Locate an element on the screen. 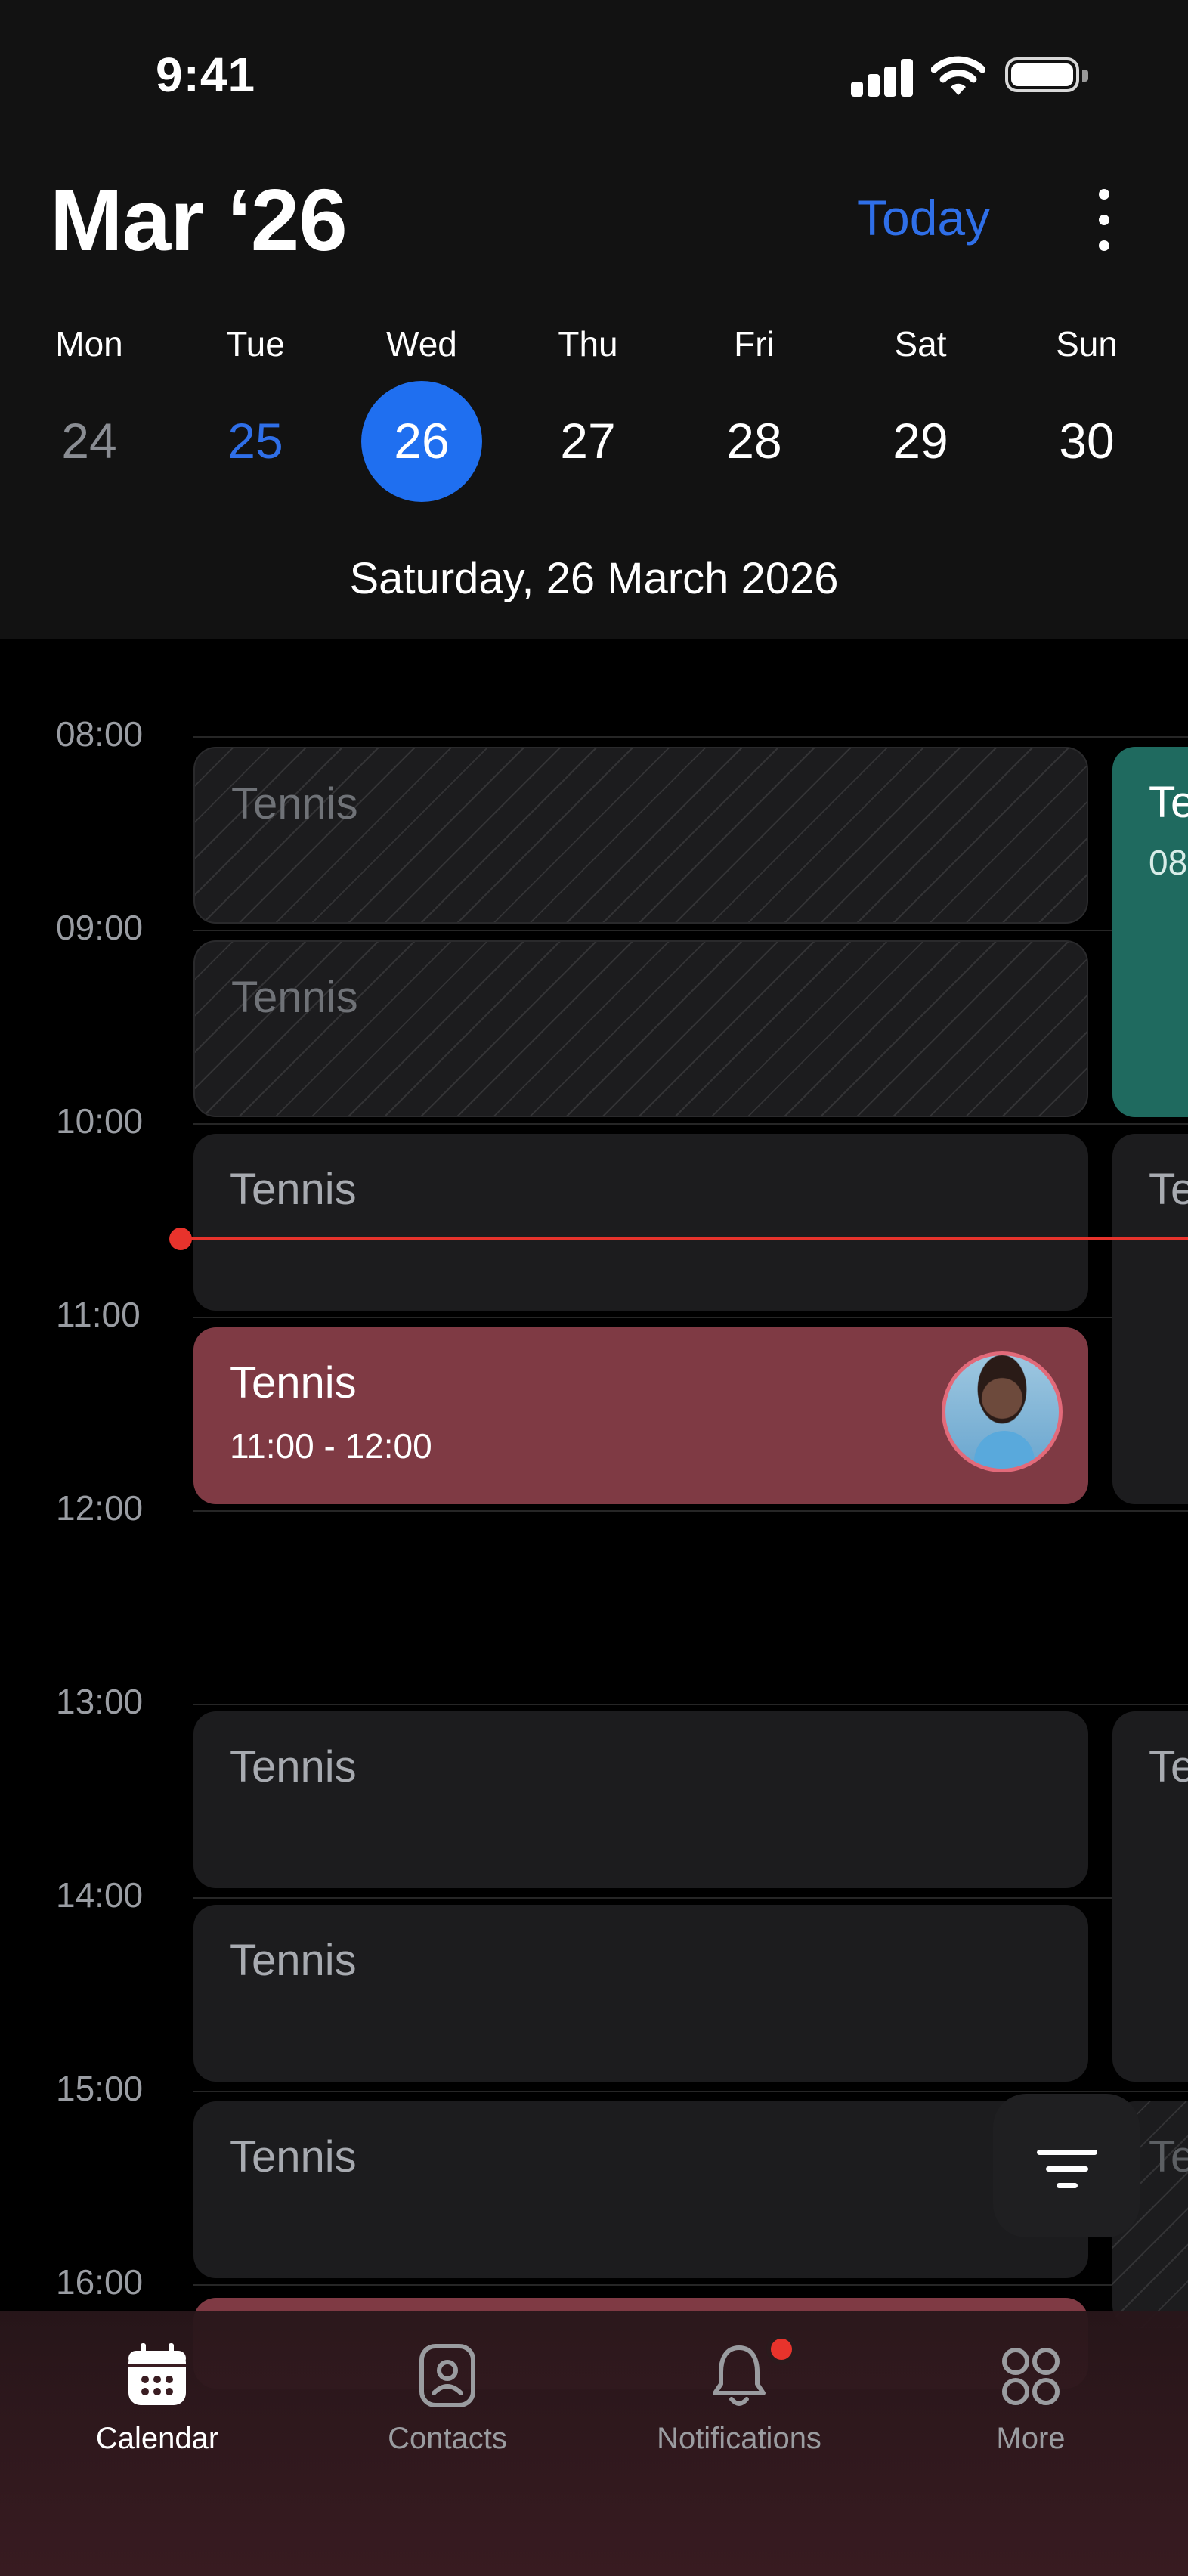 The image size is (1188, 2576). today-button: Today is located at coordinates (924, 218).